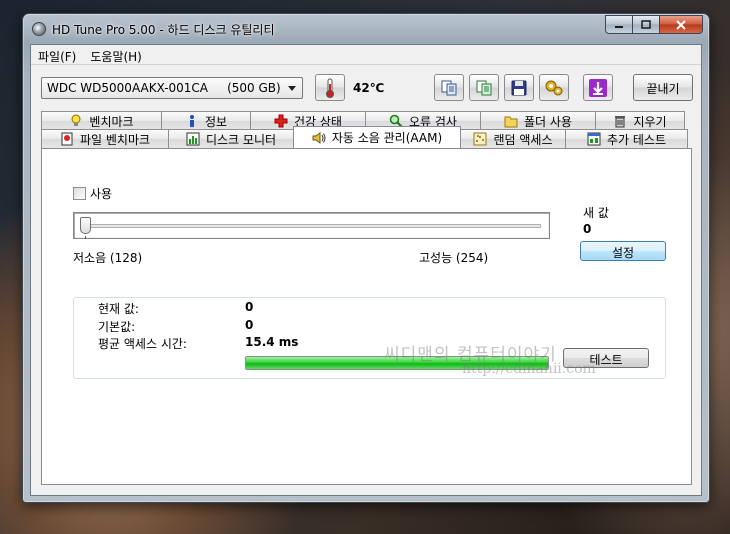 The image size is (730, 534). I want to click on drive-select-value: WDC WD5000AAKX-001CA (500 GB), so click(164, 88).